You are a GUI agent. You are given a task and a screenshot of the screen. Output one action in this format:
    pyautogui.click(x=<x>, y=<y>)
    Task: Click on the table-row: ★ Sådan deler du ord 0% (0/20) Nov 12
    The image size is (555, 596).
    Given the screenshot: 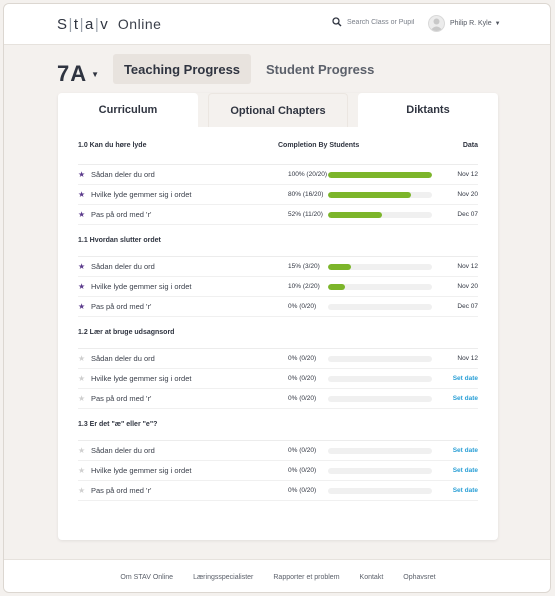 What is the action you would take?
    pyautogui.click(x=278, y=359)
    